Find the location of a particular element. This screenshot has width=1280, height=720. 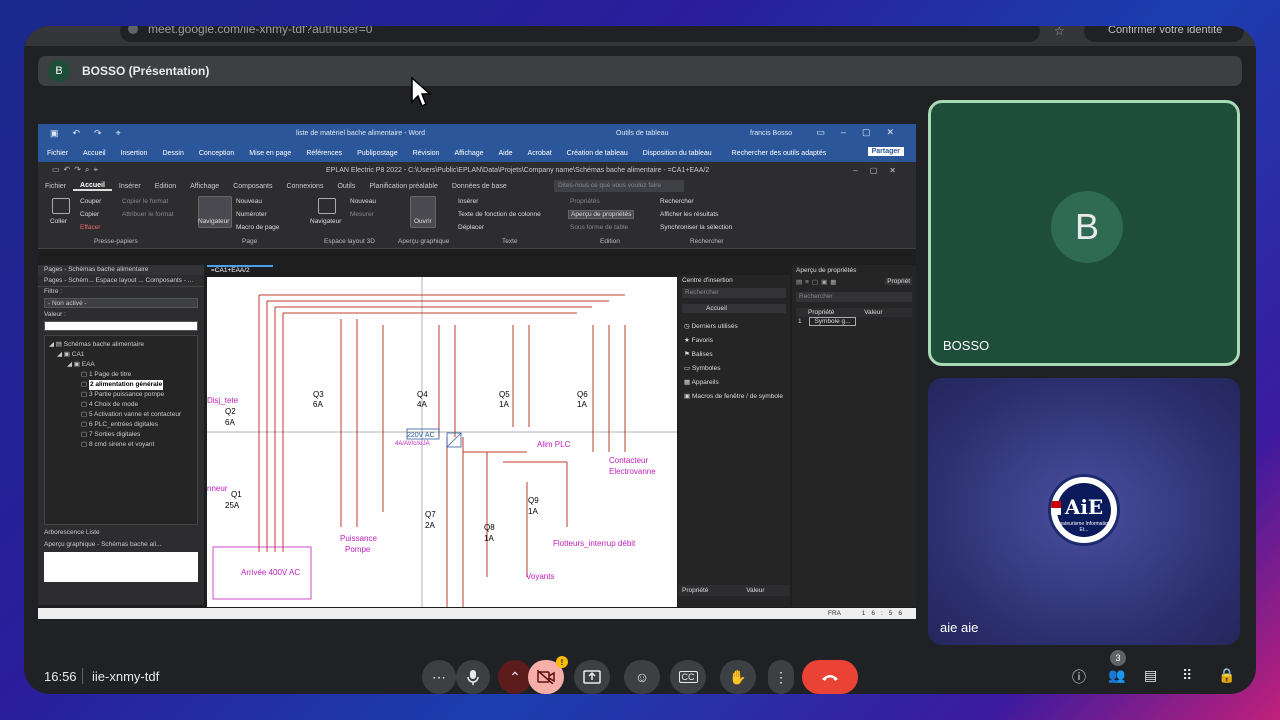

cut-button: Couper is located at coordinates (90, 201).